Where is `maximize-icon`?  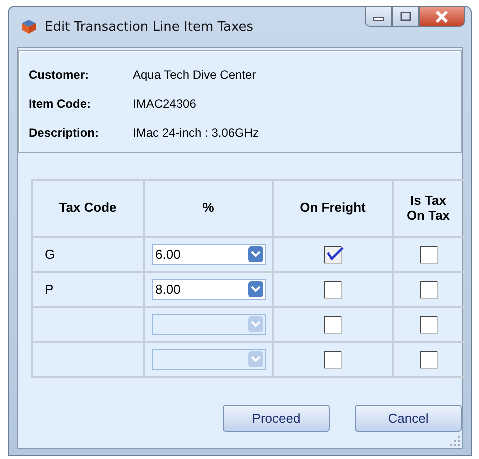 maximize-icon is located at coordinates (406, 17).